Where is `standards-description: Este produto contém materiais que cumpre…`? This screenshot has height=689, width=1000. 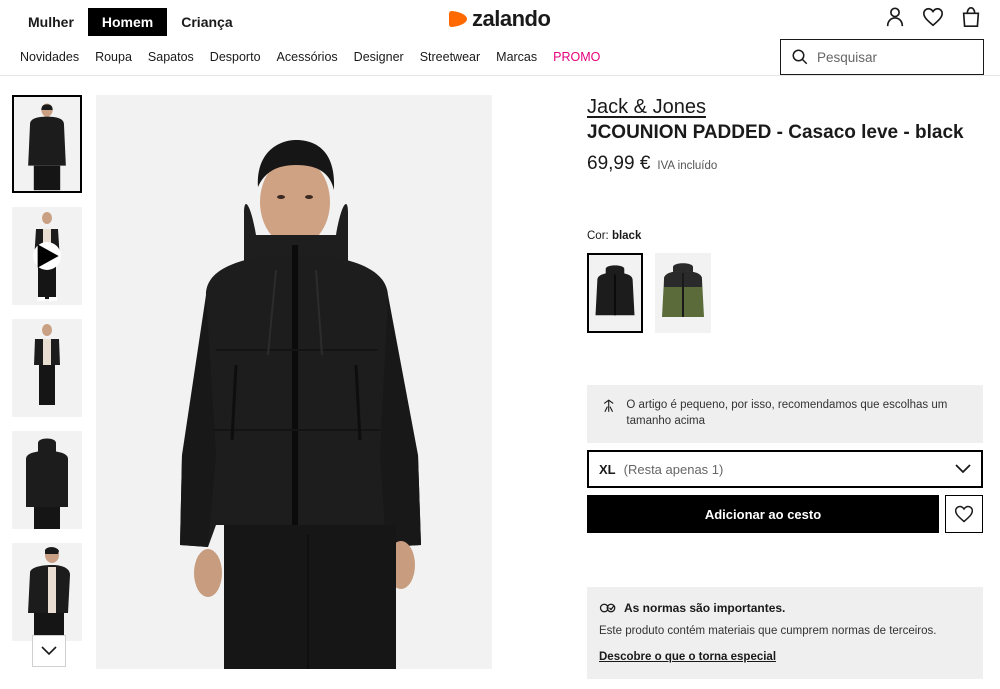
standards-description: Este produto contém materiais que cumpre… is located at coordinates (768, 631).